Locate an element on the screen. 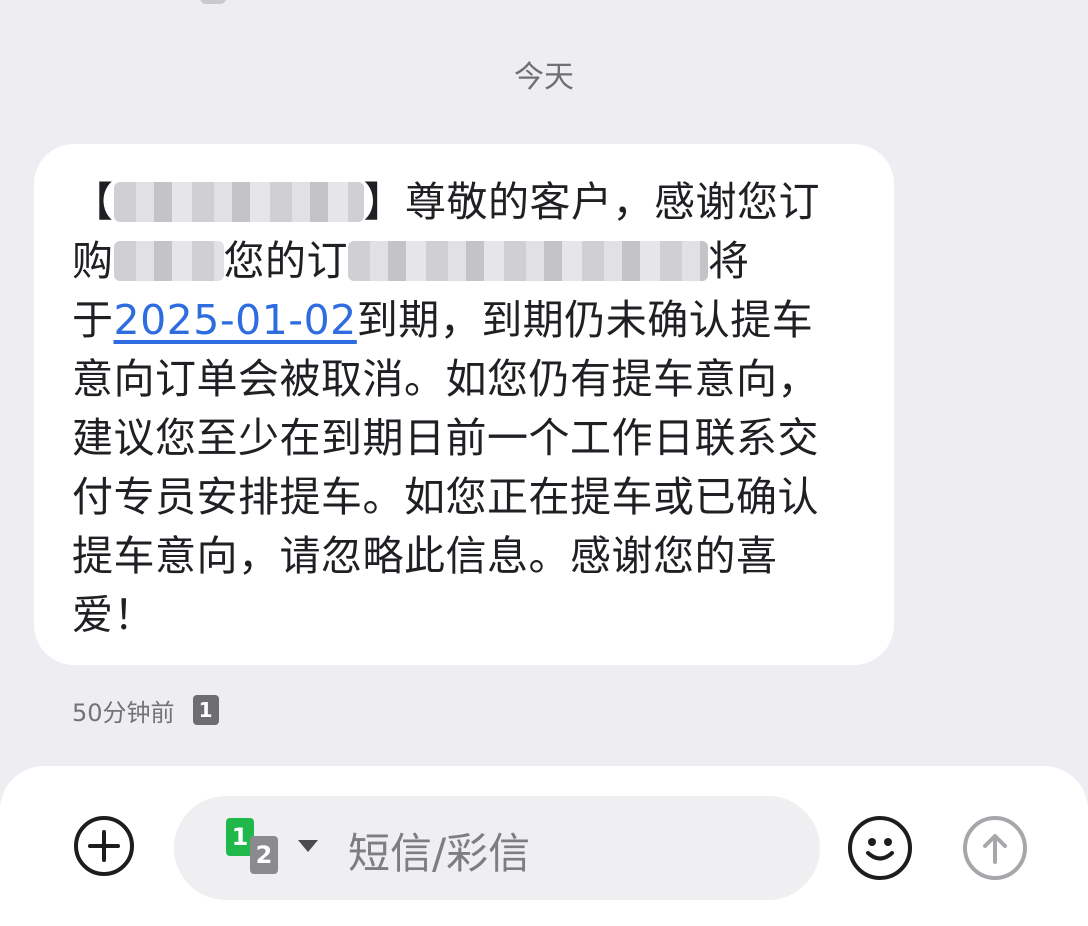 The image size is (1088, 926). smiley-icon is located at coordinates (880, 849).